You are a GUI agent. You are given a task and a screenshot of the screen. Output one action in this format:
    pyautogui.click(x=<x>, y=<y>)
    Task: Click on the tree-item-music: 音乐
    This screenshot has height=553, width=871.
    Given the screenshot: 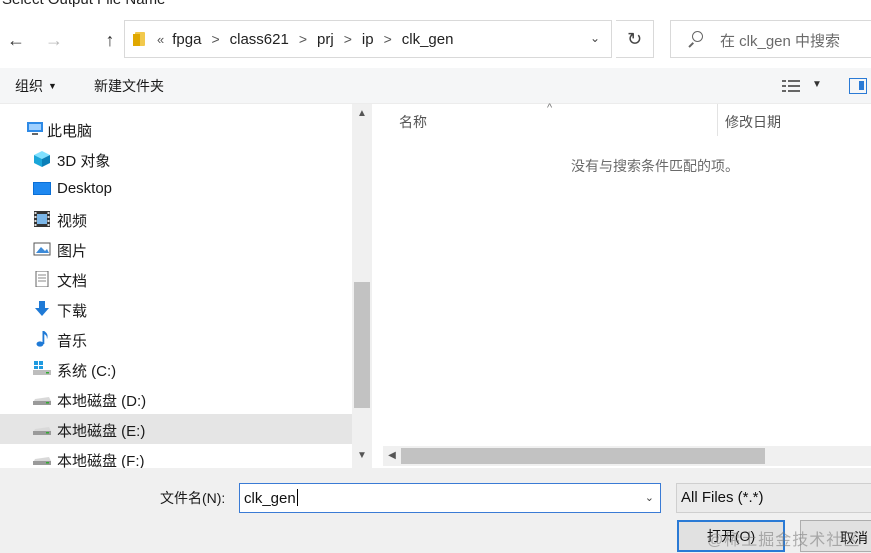 What is the action you would take?
    pyautogui.click(x=176, y=339)
    